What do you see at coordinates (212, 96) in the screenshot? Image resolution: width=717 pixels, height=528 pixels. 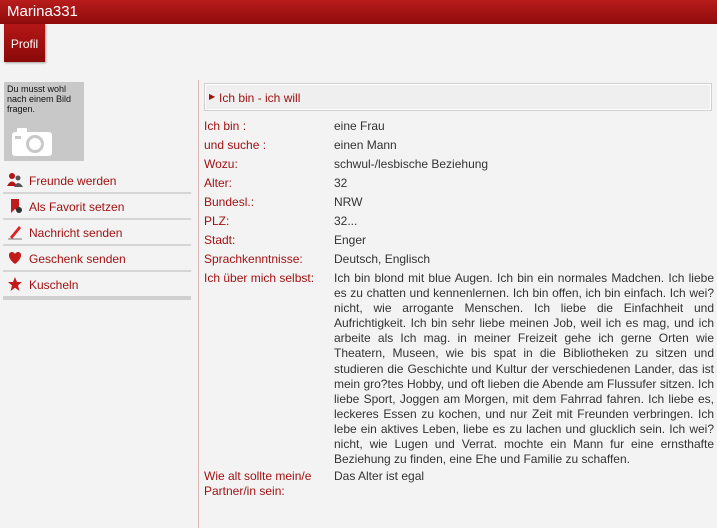 I see `triangle-right-icon: ▶` at bounding box center [212, 96].